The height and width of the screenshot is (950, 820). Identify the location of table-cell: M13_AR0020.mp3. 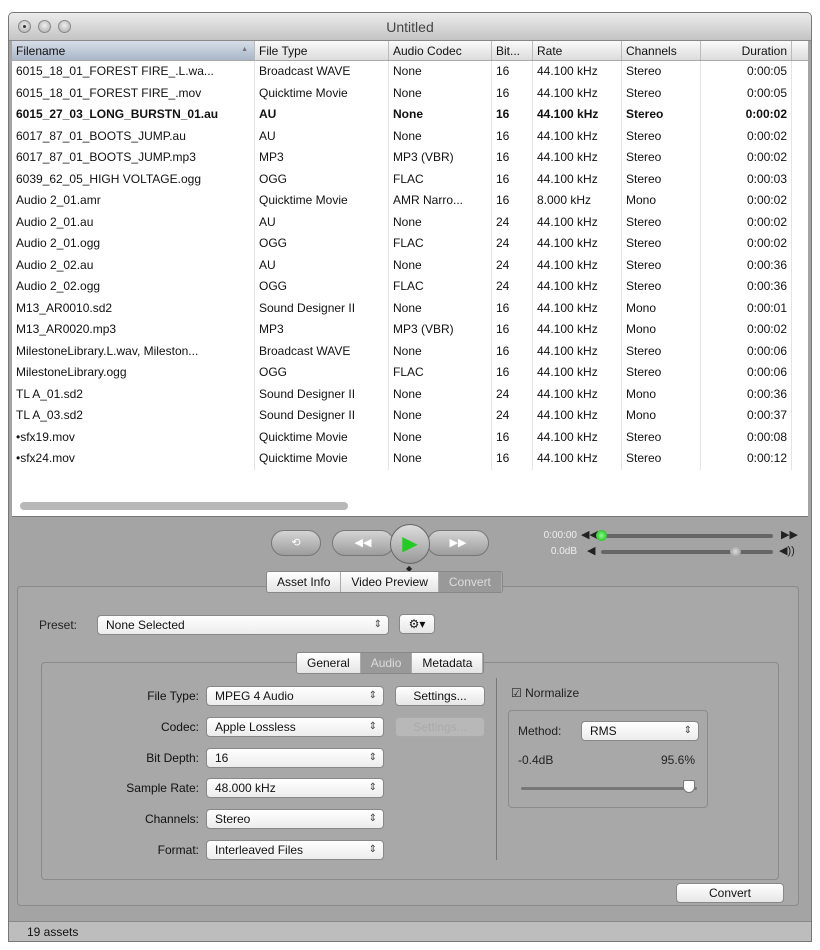
(133, 330).